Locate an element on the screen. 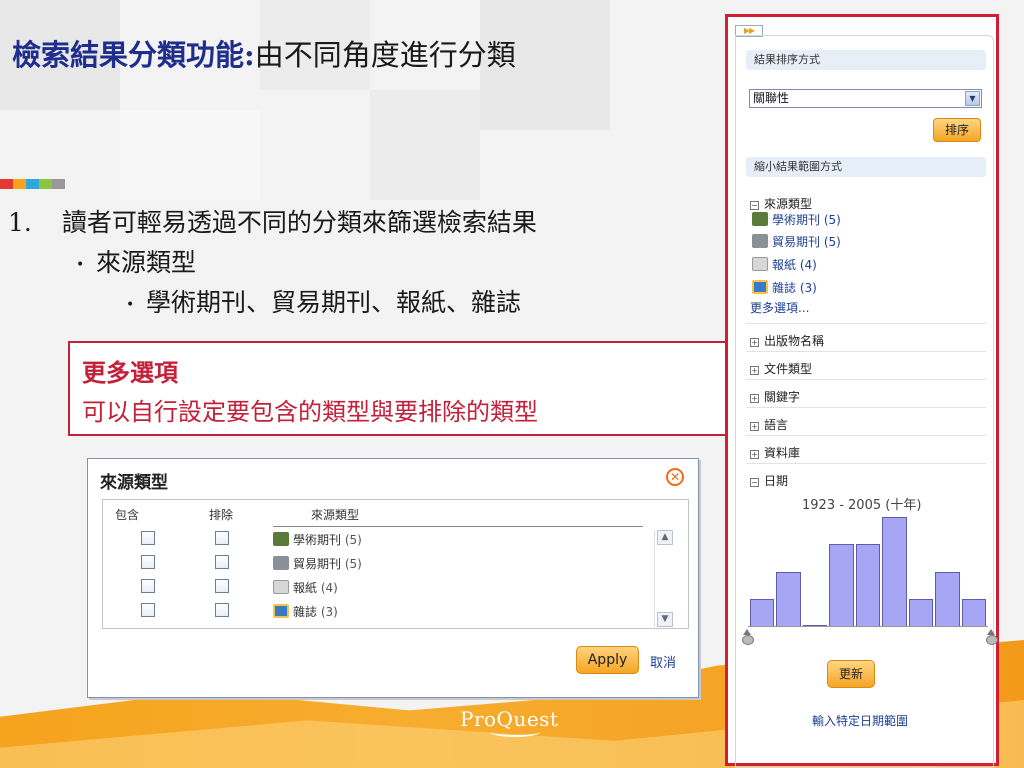 The height and width of the screenshot is (768, 1024). sort-select: 關聯性 ▼ is located at coordinates (865, 98).